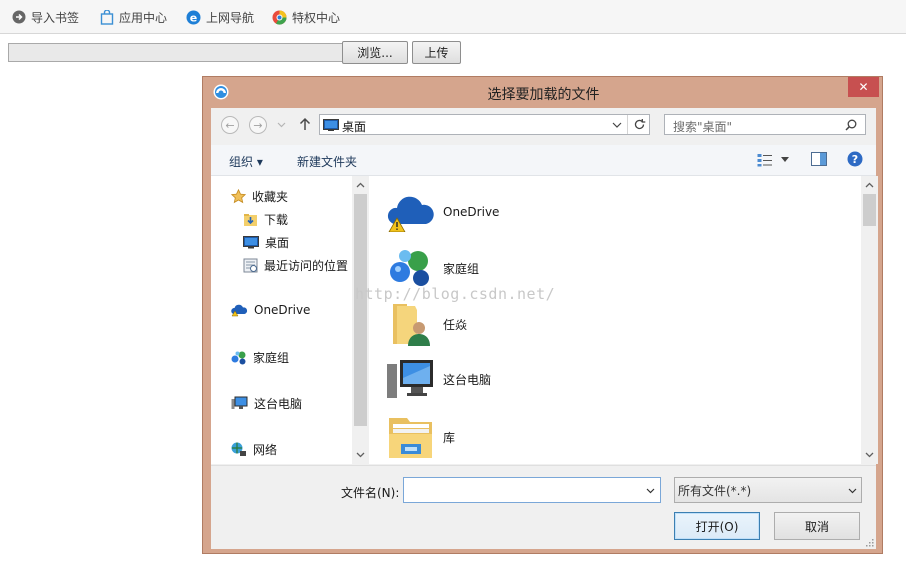  Describe the element at coordinates (768, 490) in the screenshot. I see `filetype-select: 所有文件(*.*)` at that location.